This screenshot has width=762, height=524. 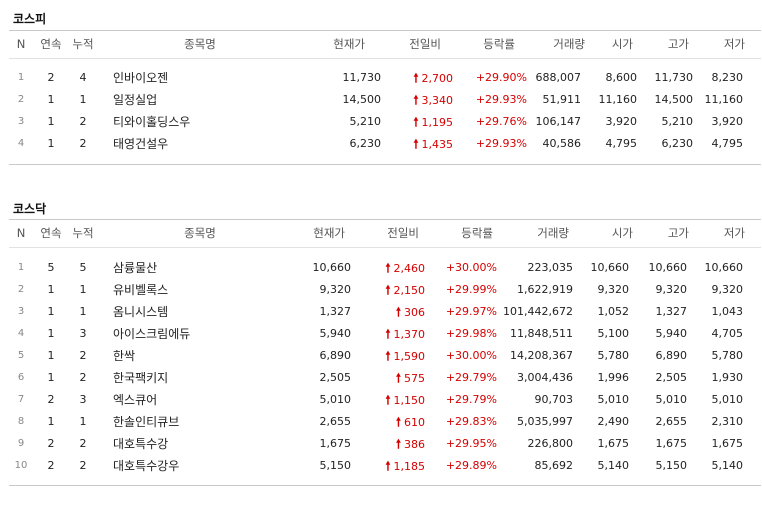 I want to click on change-cell: 🠕 386, so click(x=387, y=444).